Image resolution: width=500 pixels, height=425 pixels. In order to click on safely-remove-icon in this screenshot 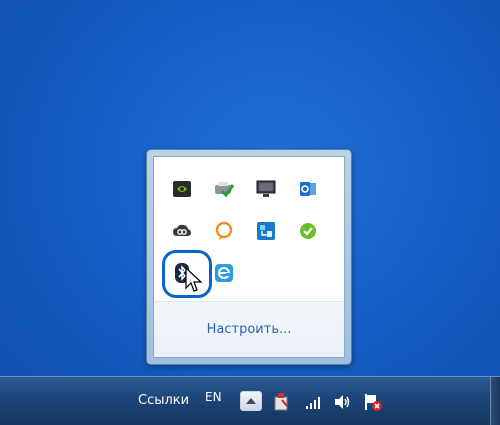, I will do `click(282, 402)`.